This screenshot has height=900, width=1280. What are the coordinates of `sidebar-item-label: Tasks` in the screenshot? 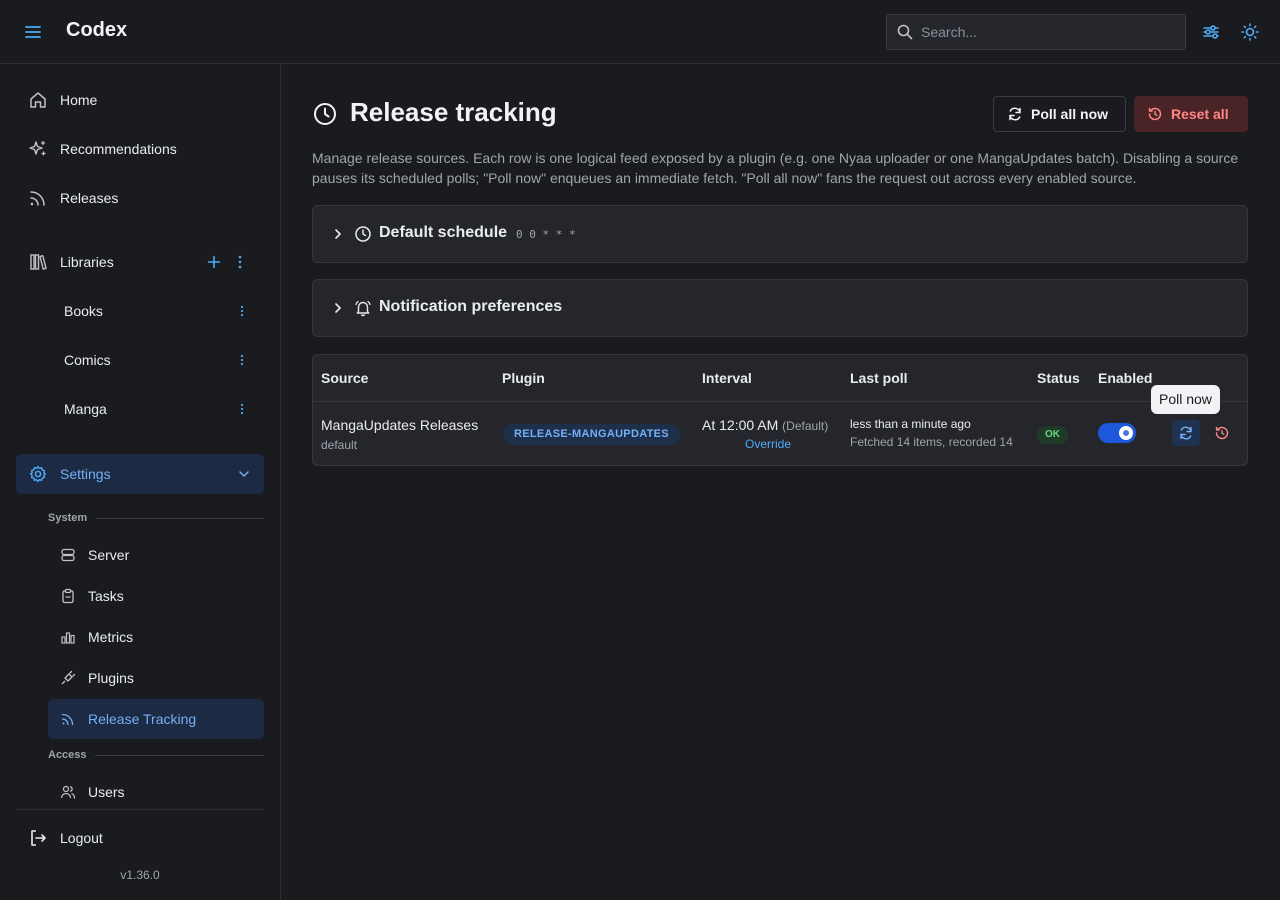 It's located at (106, 596).